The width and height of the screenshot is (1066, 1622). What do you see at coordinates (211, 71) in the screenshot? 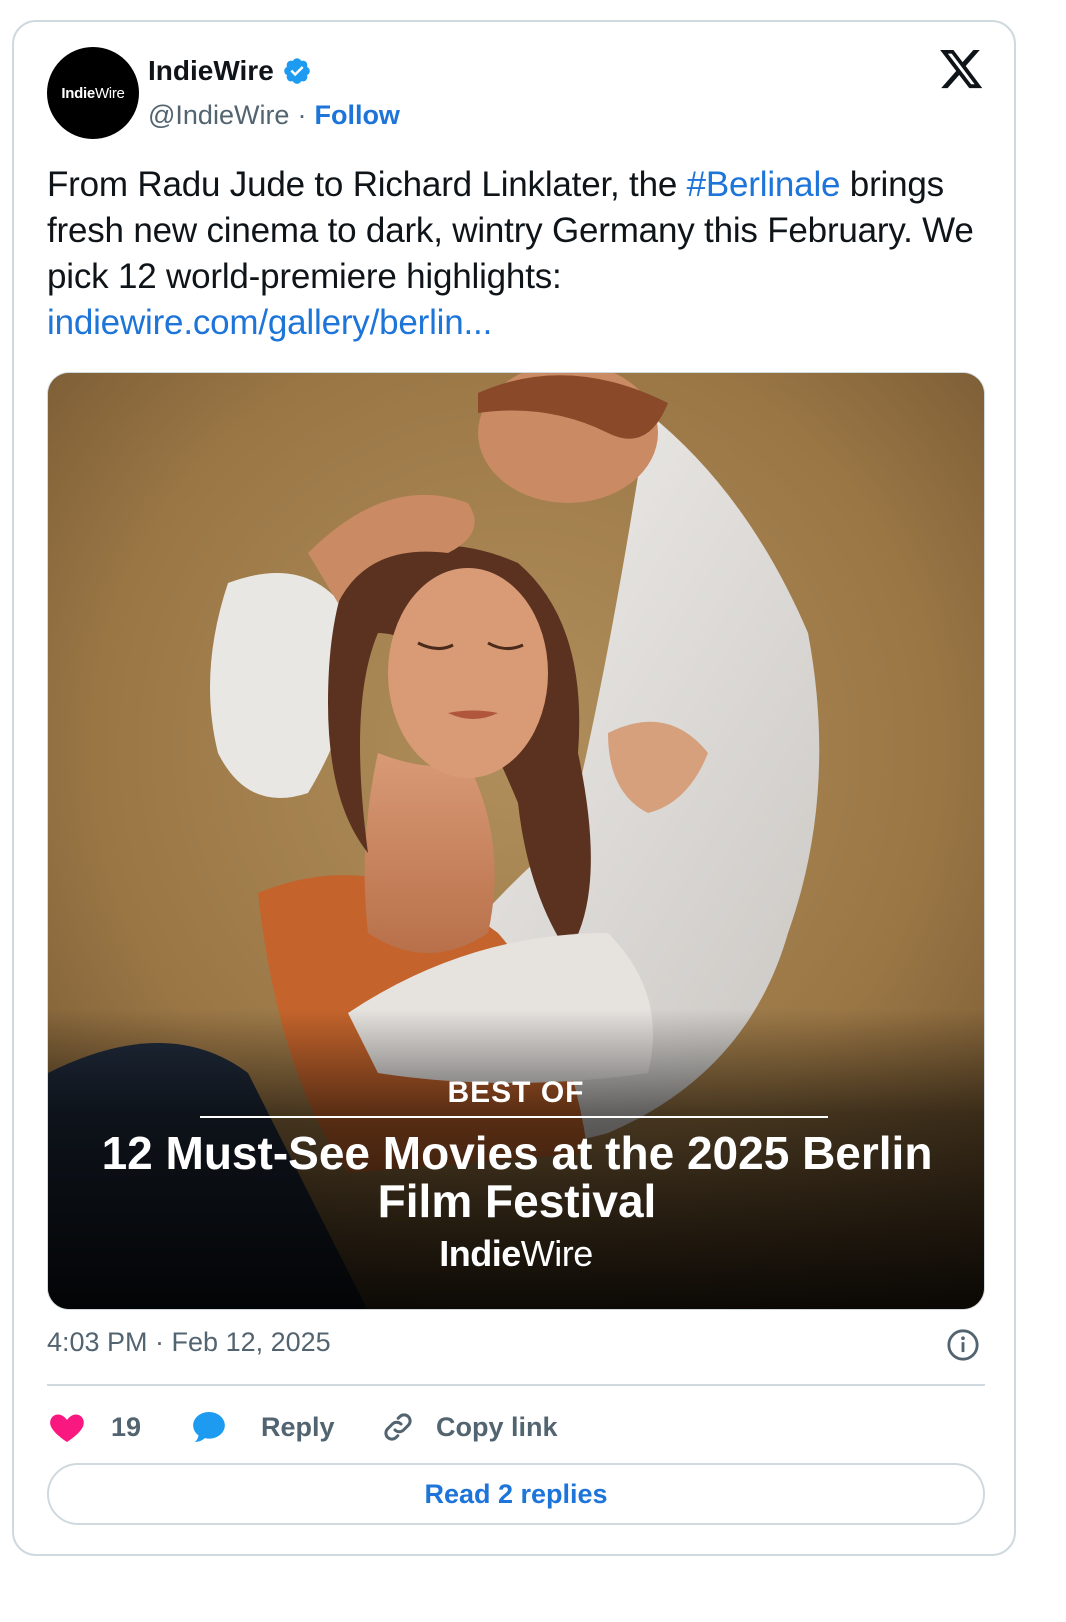
I see `display-name: IndieWire` at bounding box center [211, 71].